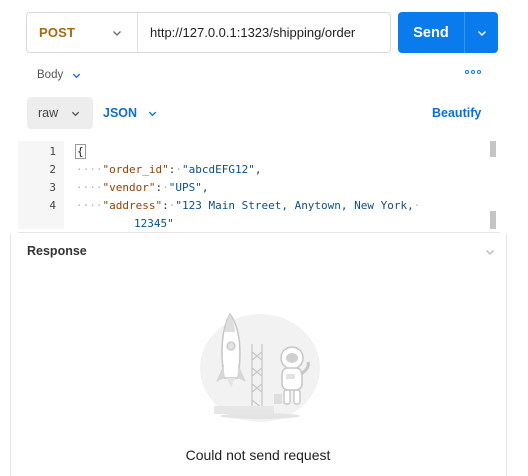 This screenshot has height=476, width=528. What do you see at coordinates (52, 151) in the screenshot?
I see `line-number: 1` at bounding box center [52, 151].